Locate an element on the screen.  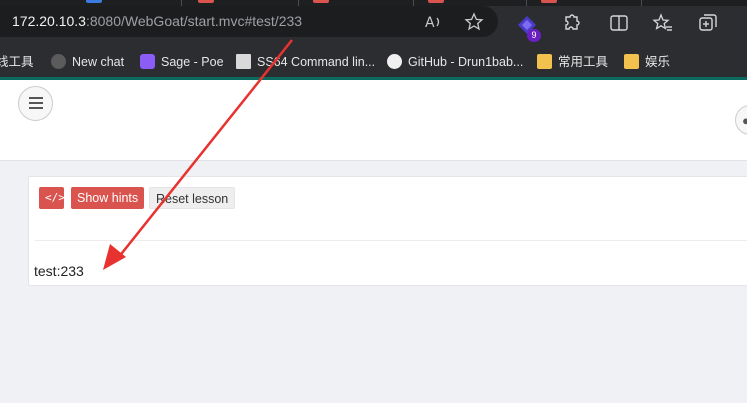
show-source-button: </> is located at coordinates (52, 198).